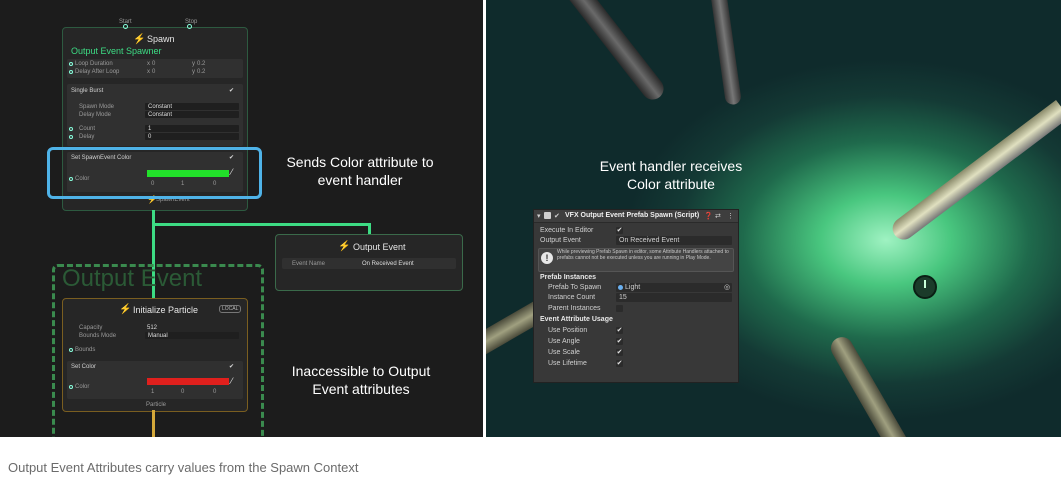 Image resolution: width=1061 pixels, height=493 pixels. What do you see at coordinates (85, 350) in the screenshot?
I see `bounds-label: Bounds` at bounding box center [85, 350].